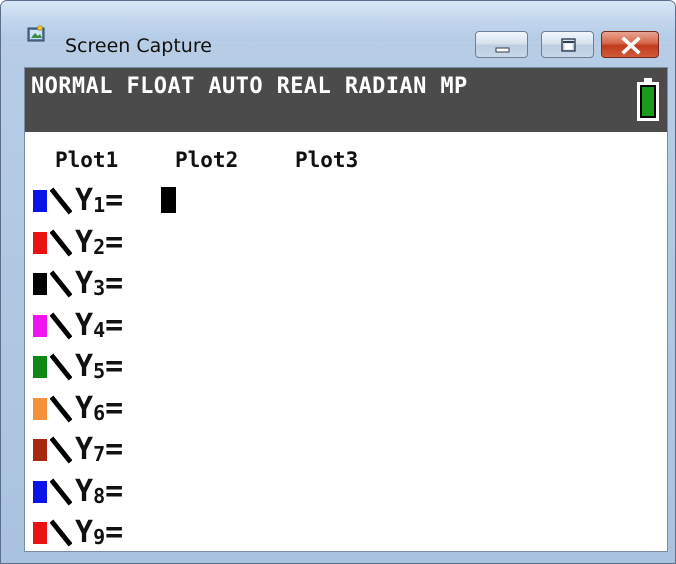 The width and height of the screenshot is (676, 564). Describe the element at coordinates (333, 367) in the screenshot. I see `equation-row-y5: Y5=` at that location.